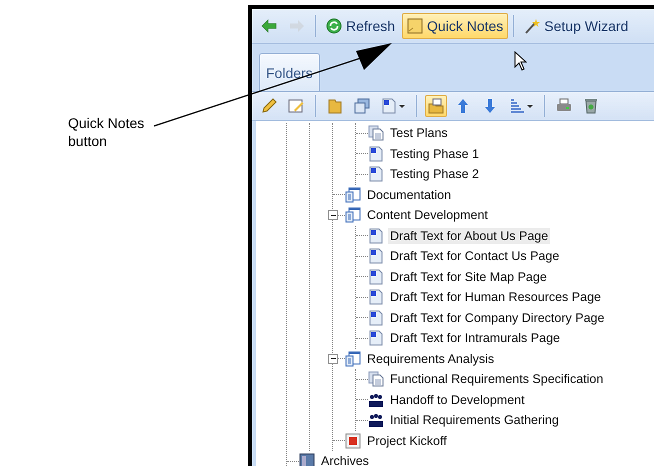 This screenshot has width=654, height=466. What do you see at coordinates (520, 61) in the screenshot?
I see `cursor-icon` at bounding box center [520, 61].